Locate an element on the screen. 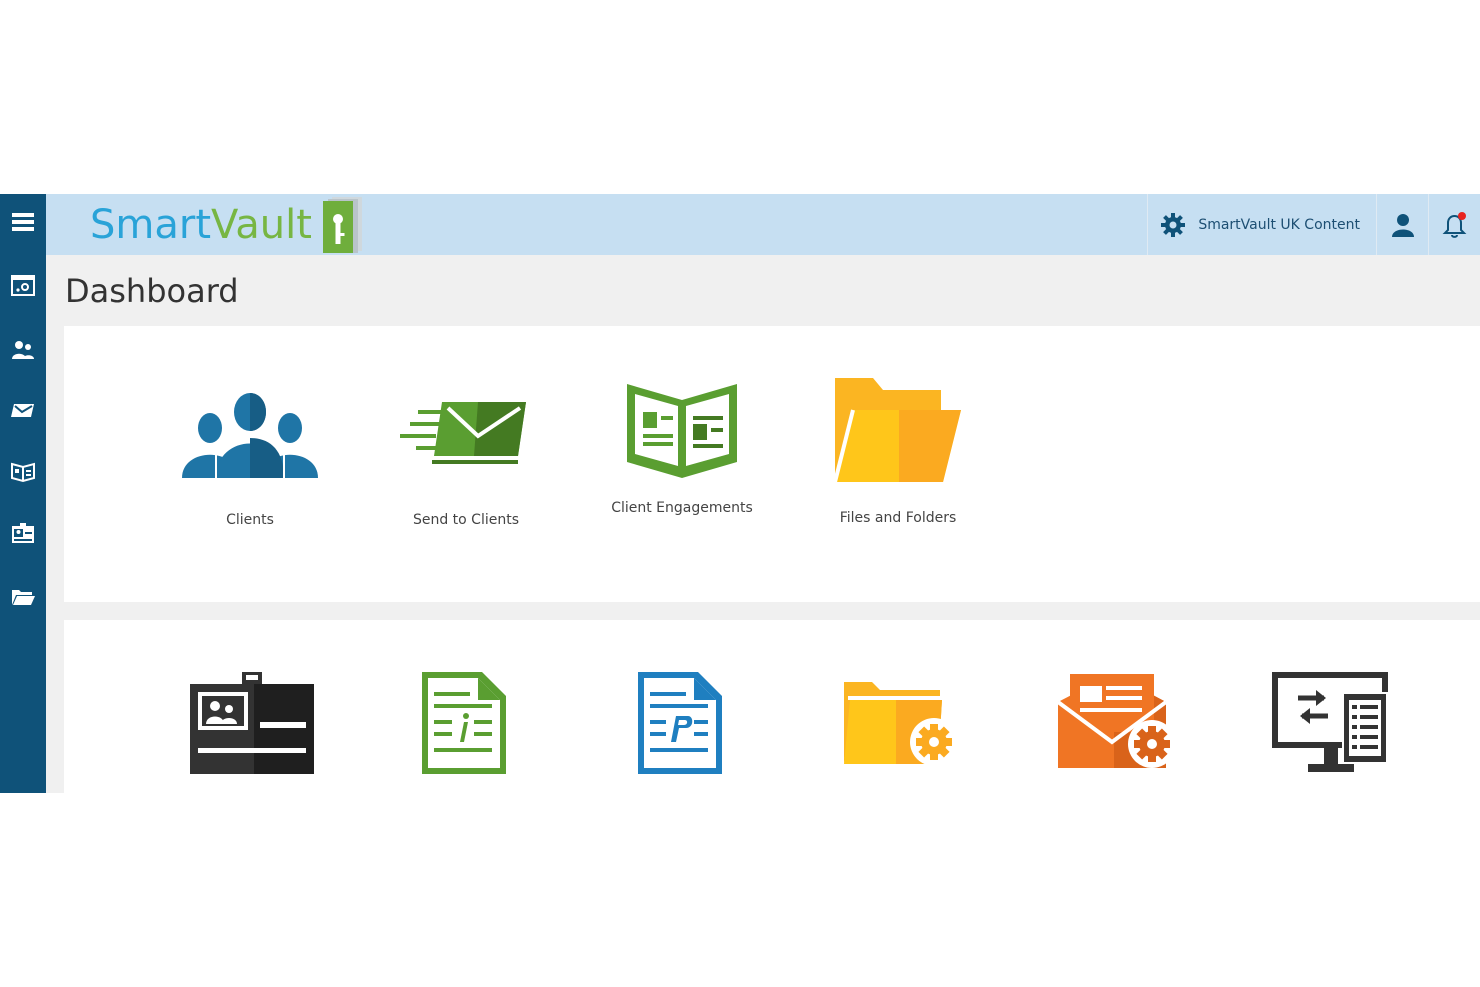 This screenshot has height=987, width=1480. notifications-button is located at coordinates (1454, 224).